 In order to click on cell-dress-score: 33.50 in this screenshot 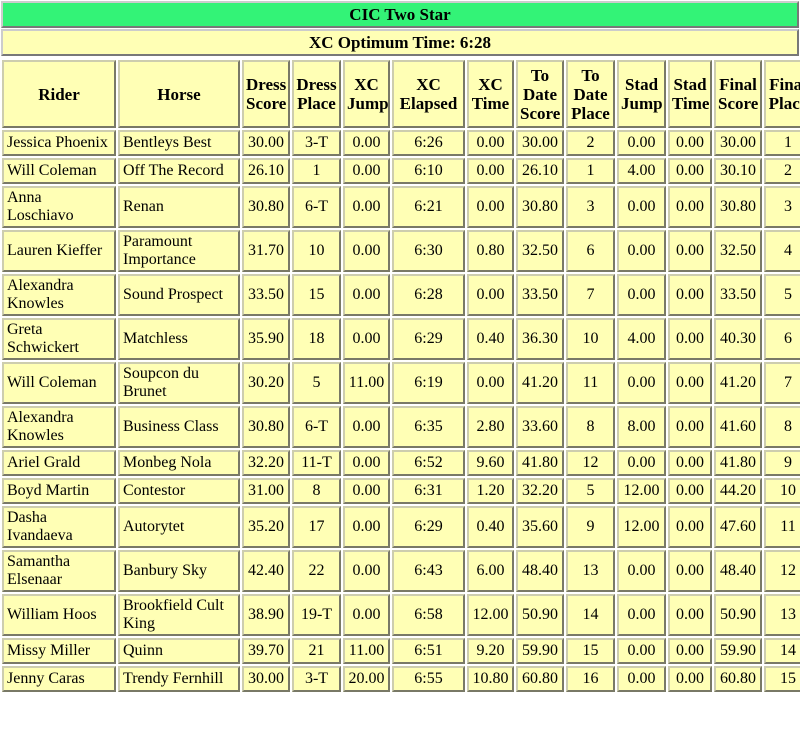, I will do `click(266, 295)`.